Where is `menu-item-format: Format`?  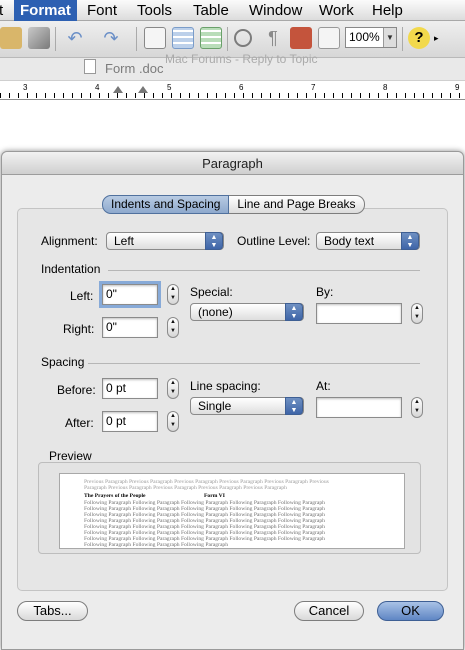 menu-item-format: Format is located at coordinates (45, 10).